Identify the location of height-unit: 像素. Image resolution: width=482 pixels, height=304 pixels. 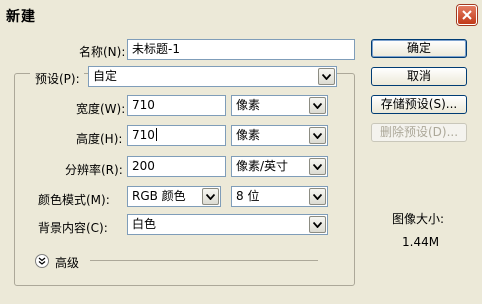
(248, 135).